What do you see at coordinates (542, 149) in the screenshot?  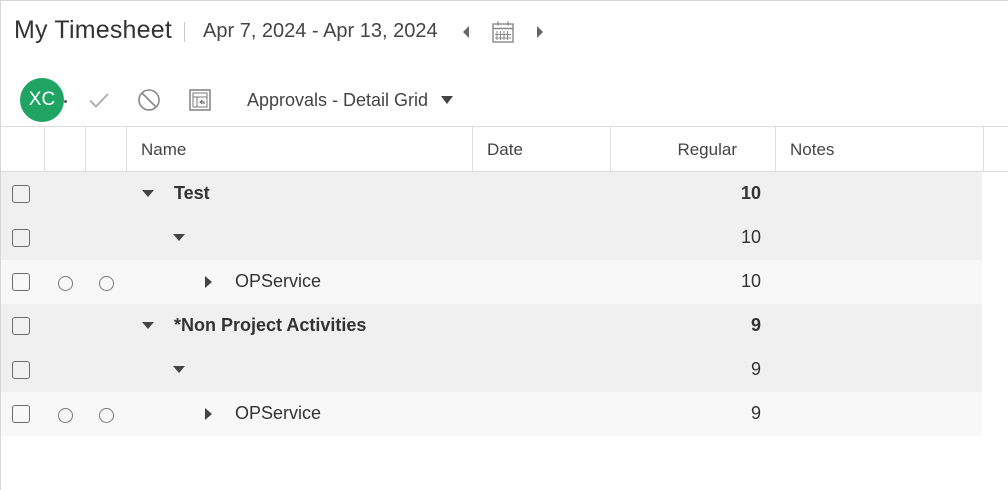 I see `column-header-date: Date` at bounding box center [542, 149].